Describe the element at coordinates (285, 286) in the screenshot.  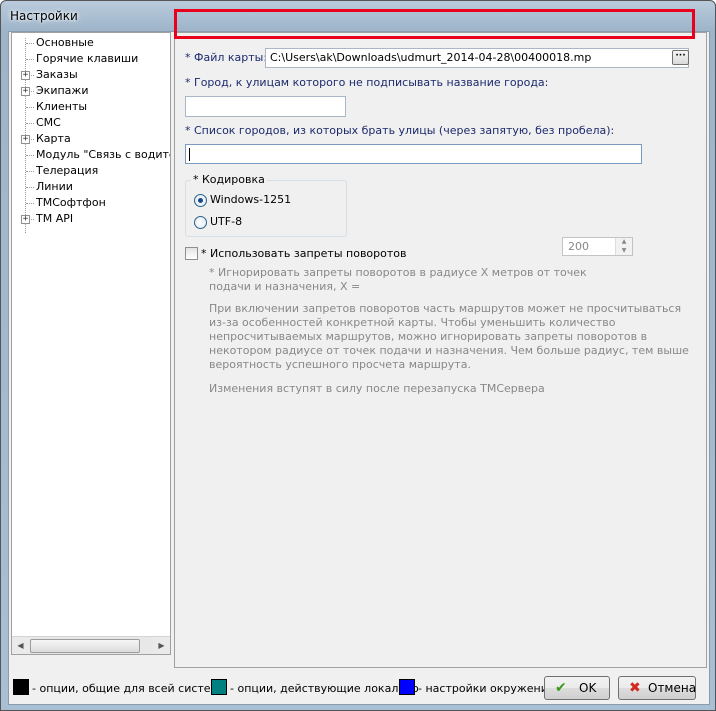
I see `ignore-radius-label-cont: подачи и назначения, X =` at that location.